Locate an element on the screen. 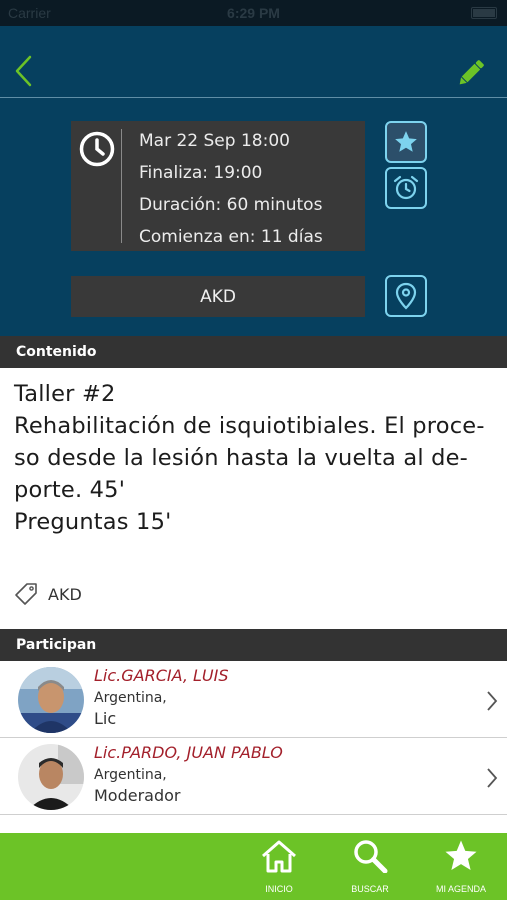 This screenshot has height=900, width=507. tag-label: AKD is located at coordinates (65, 594).